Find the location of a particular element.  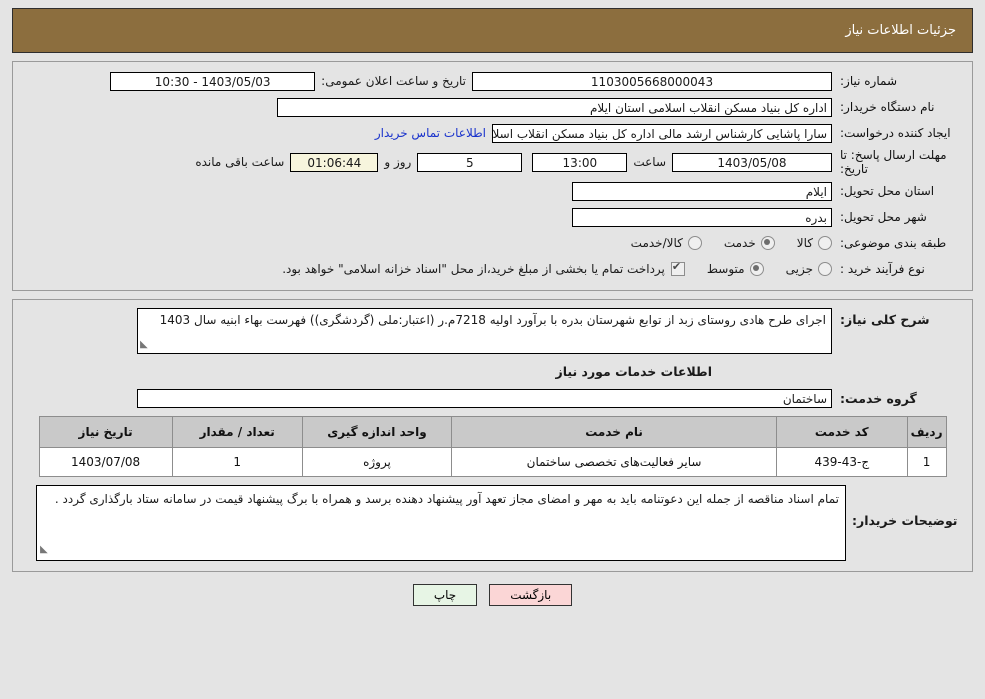

services-section-title: اطلاعات خدمات مورد نیاز is located at coordinates (634, 371).